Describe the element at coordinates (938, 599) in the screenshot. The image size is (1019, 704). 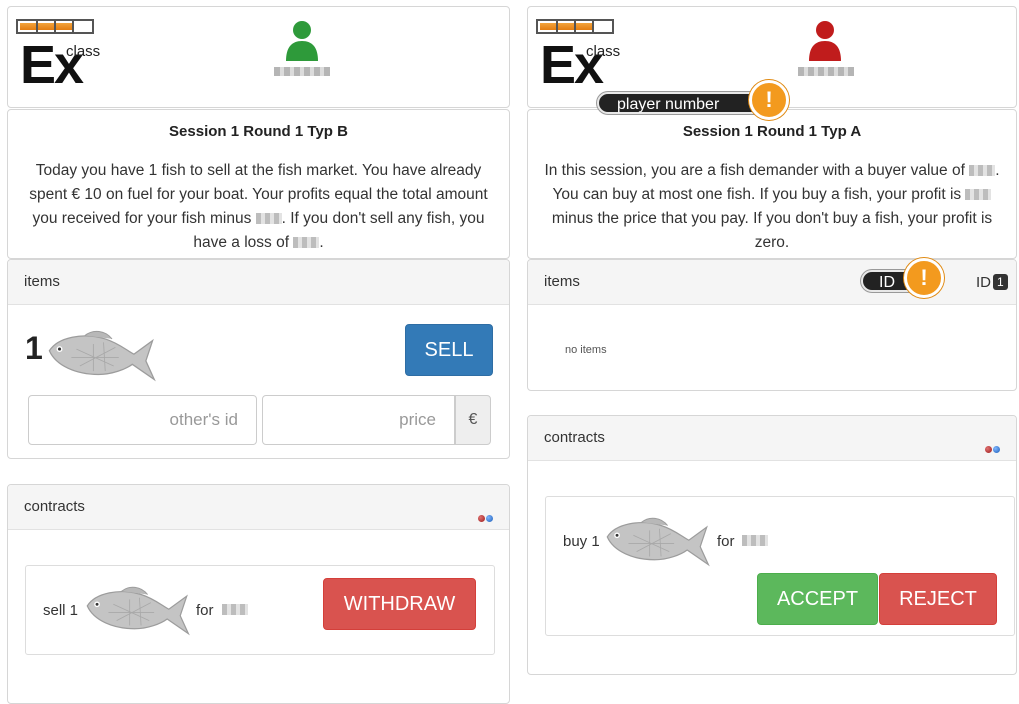
I see `reject-button: REJECT` at that location.